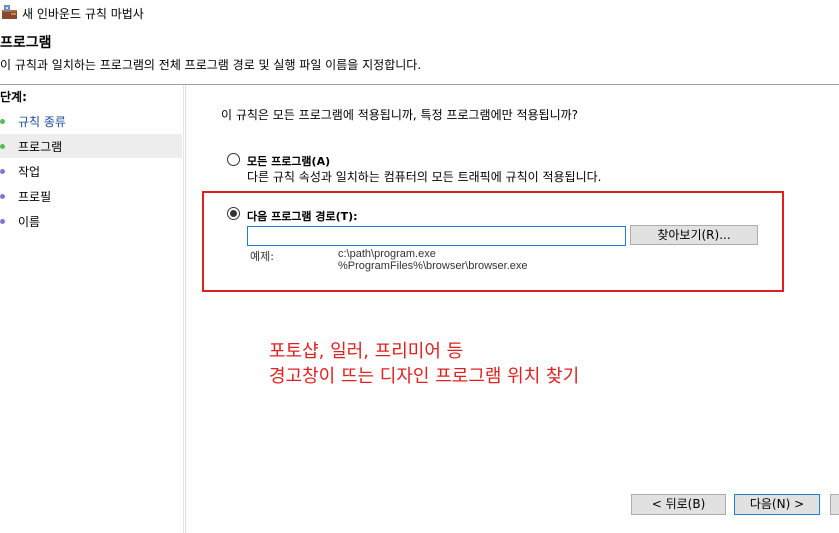  I want to click on example-line: %ProgramFiles%\browser\browser.exe, so click(433, 266).